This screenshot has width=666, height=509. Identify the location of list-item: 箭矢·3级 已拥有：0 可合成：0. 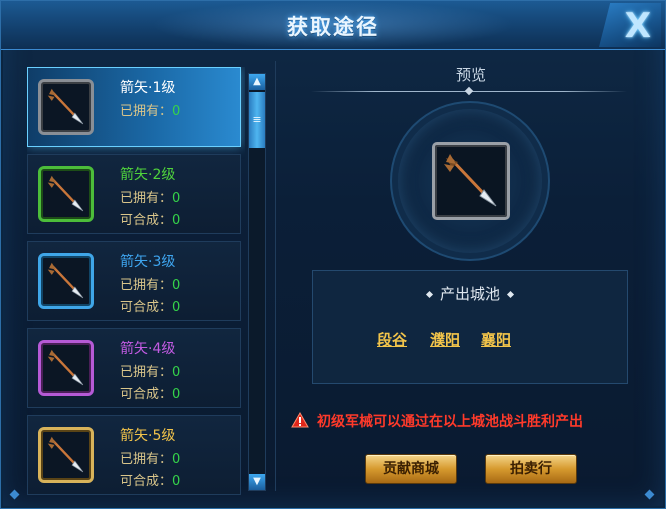
(134, 281).